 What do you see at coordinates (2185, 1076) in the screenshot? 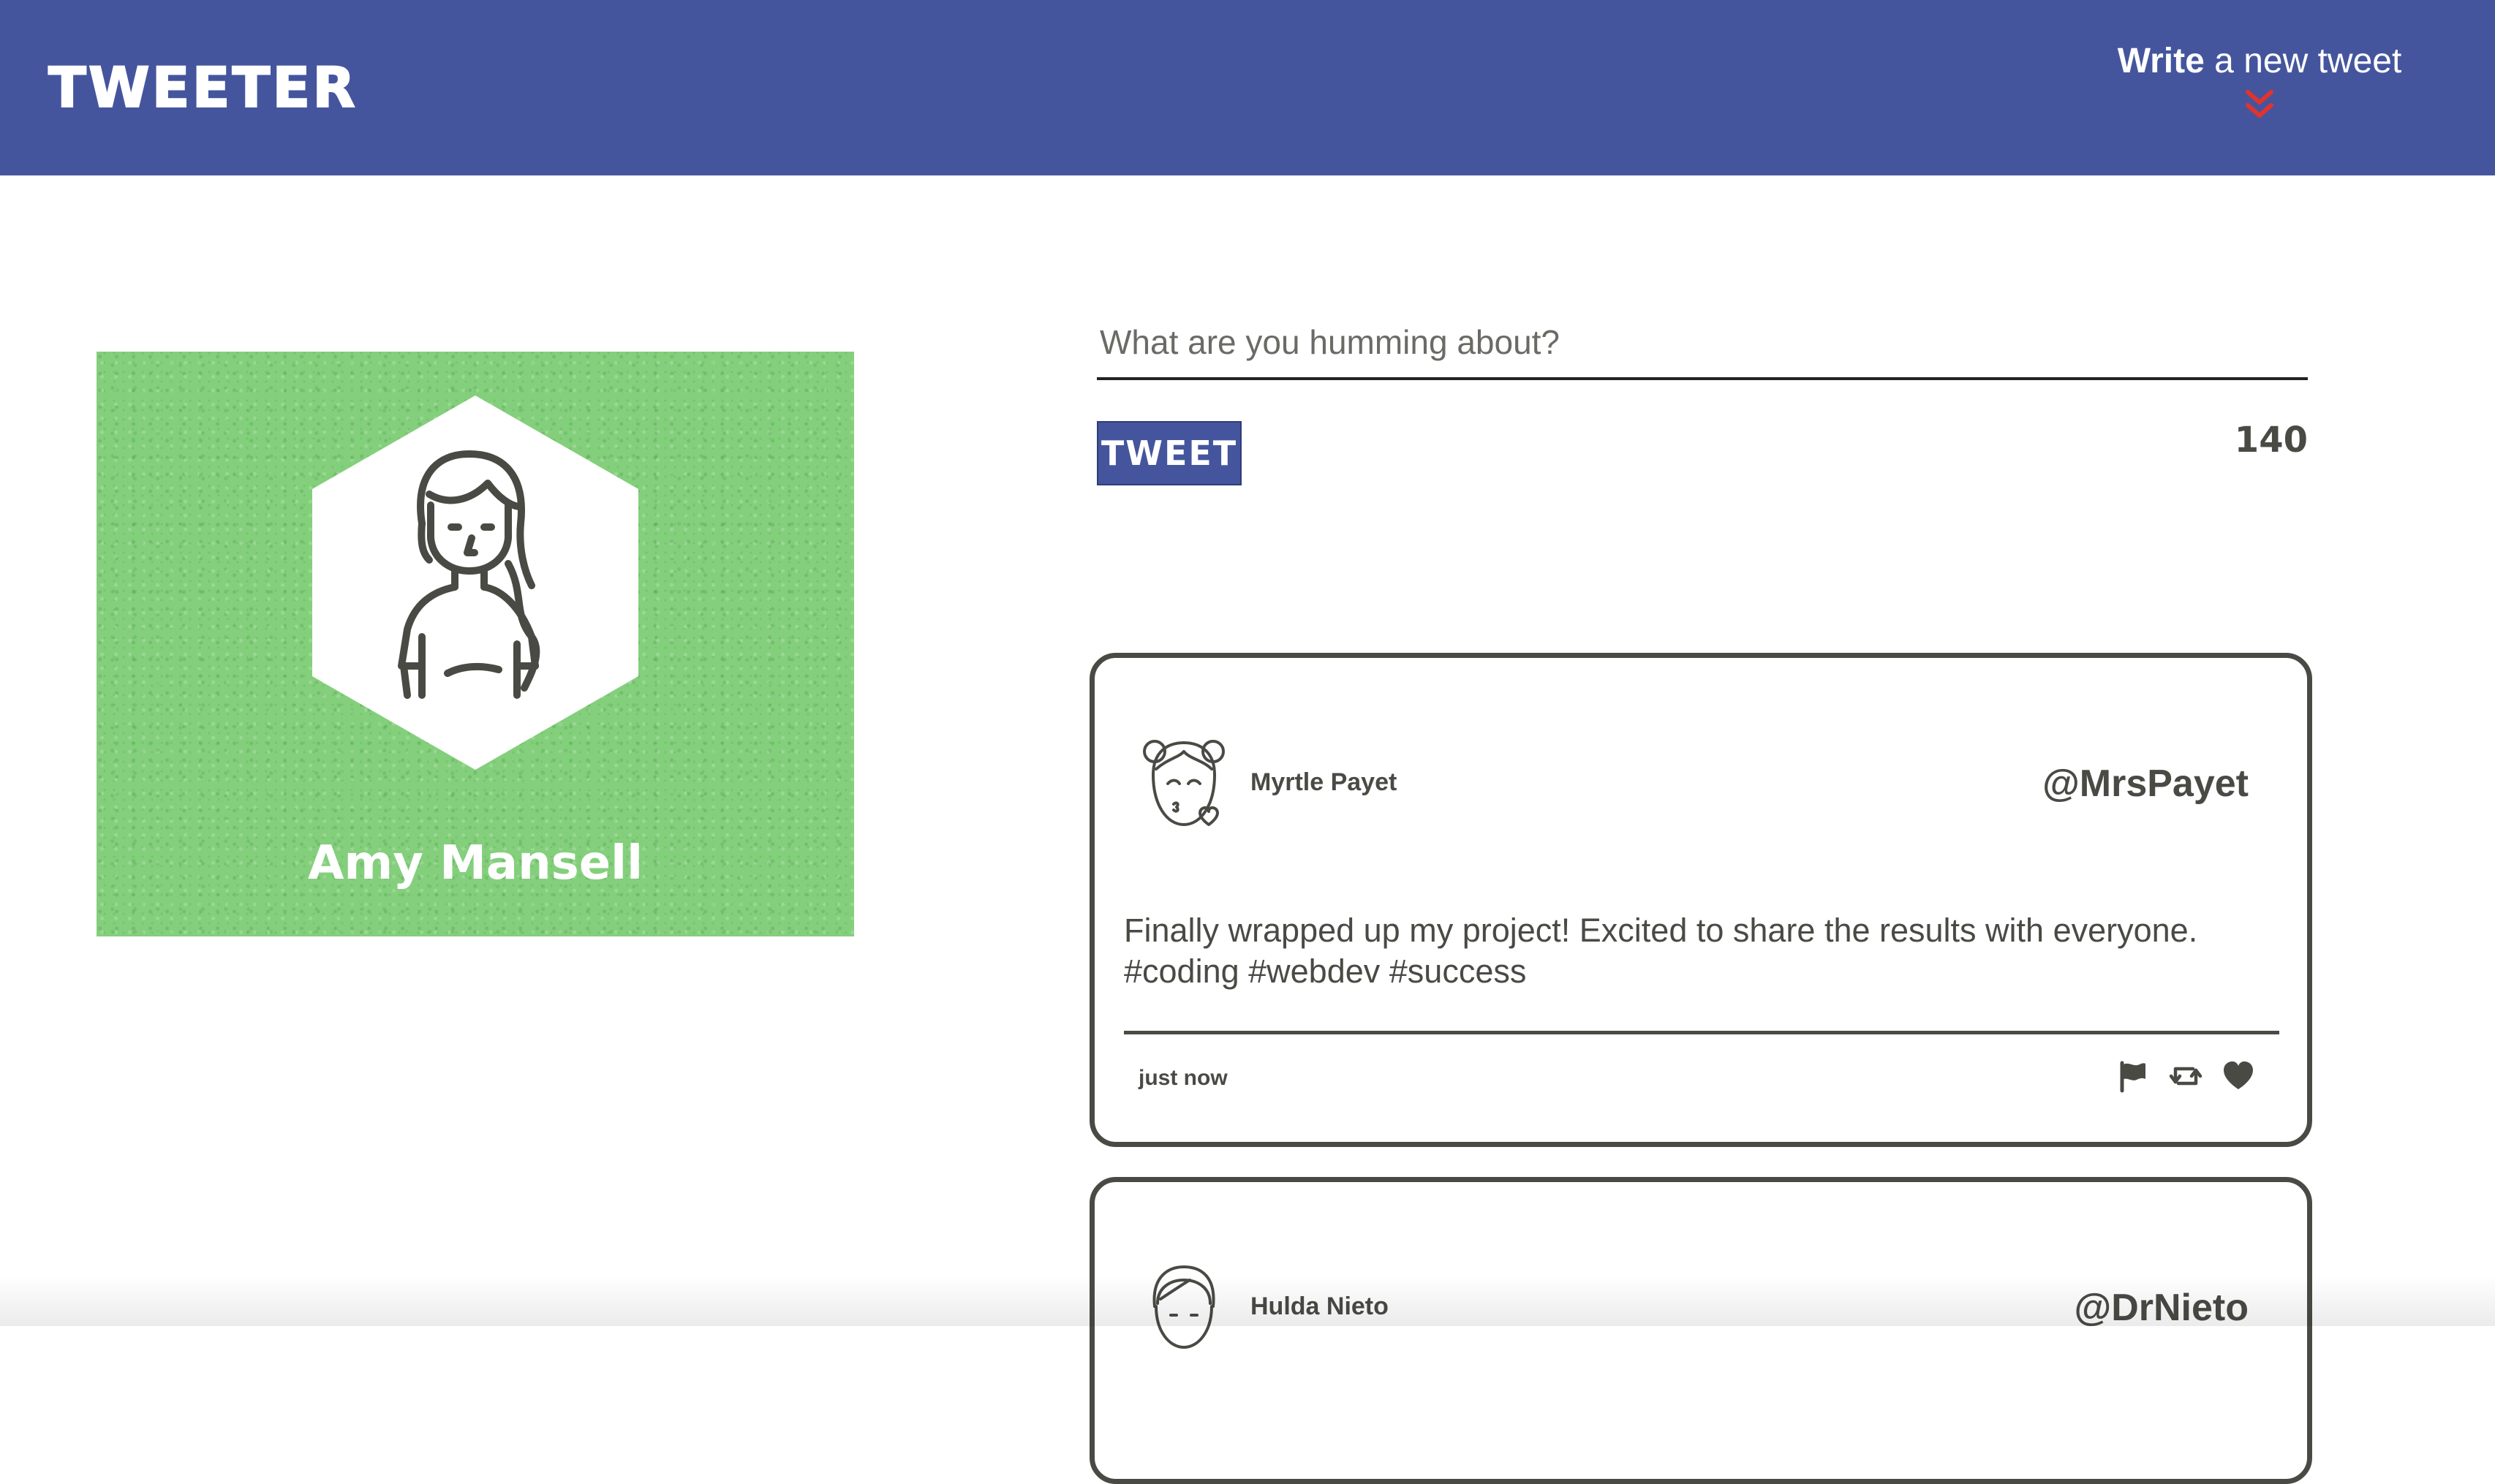
I see `retweet-icon` at bounding box center [2185, 1076].